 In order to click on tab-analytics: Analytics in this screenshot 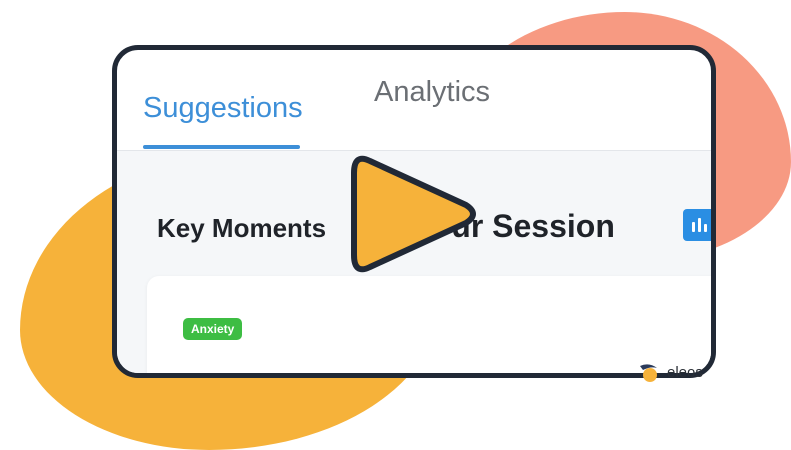, I will do `click(432, 92)`.